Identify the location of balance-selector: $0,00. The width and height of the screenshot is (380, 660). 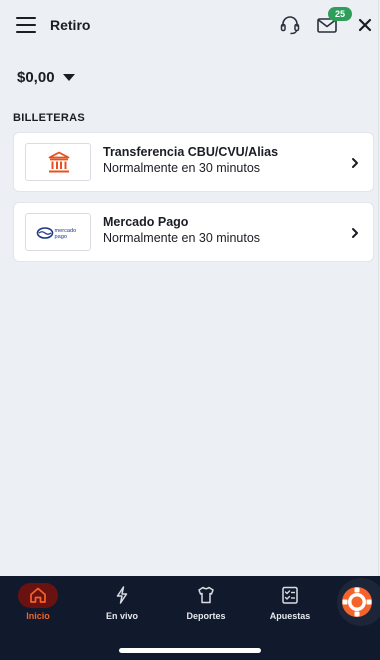
(46, 77).